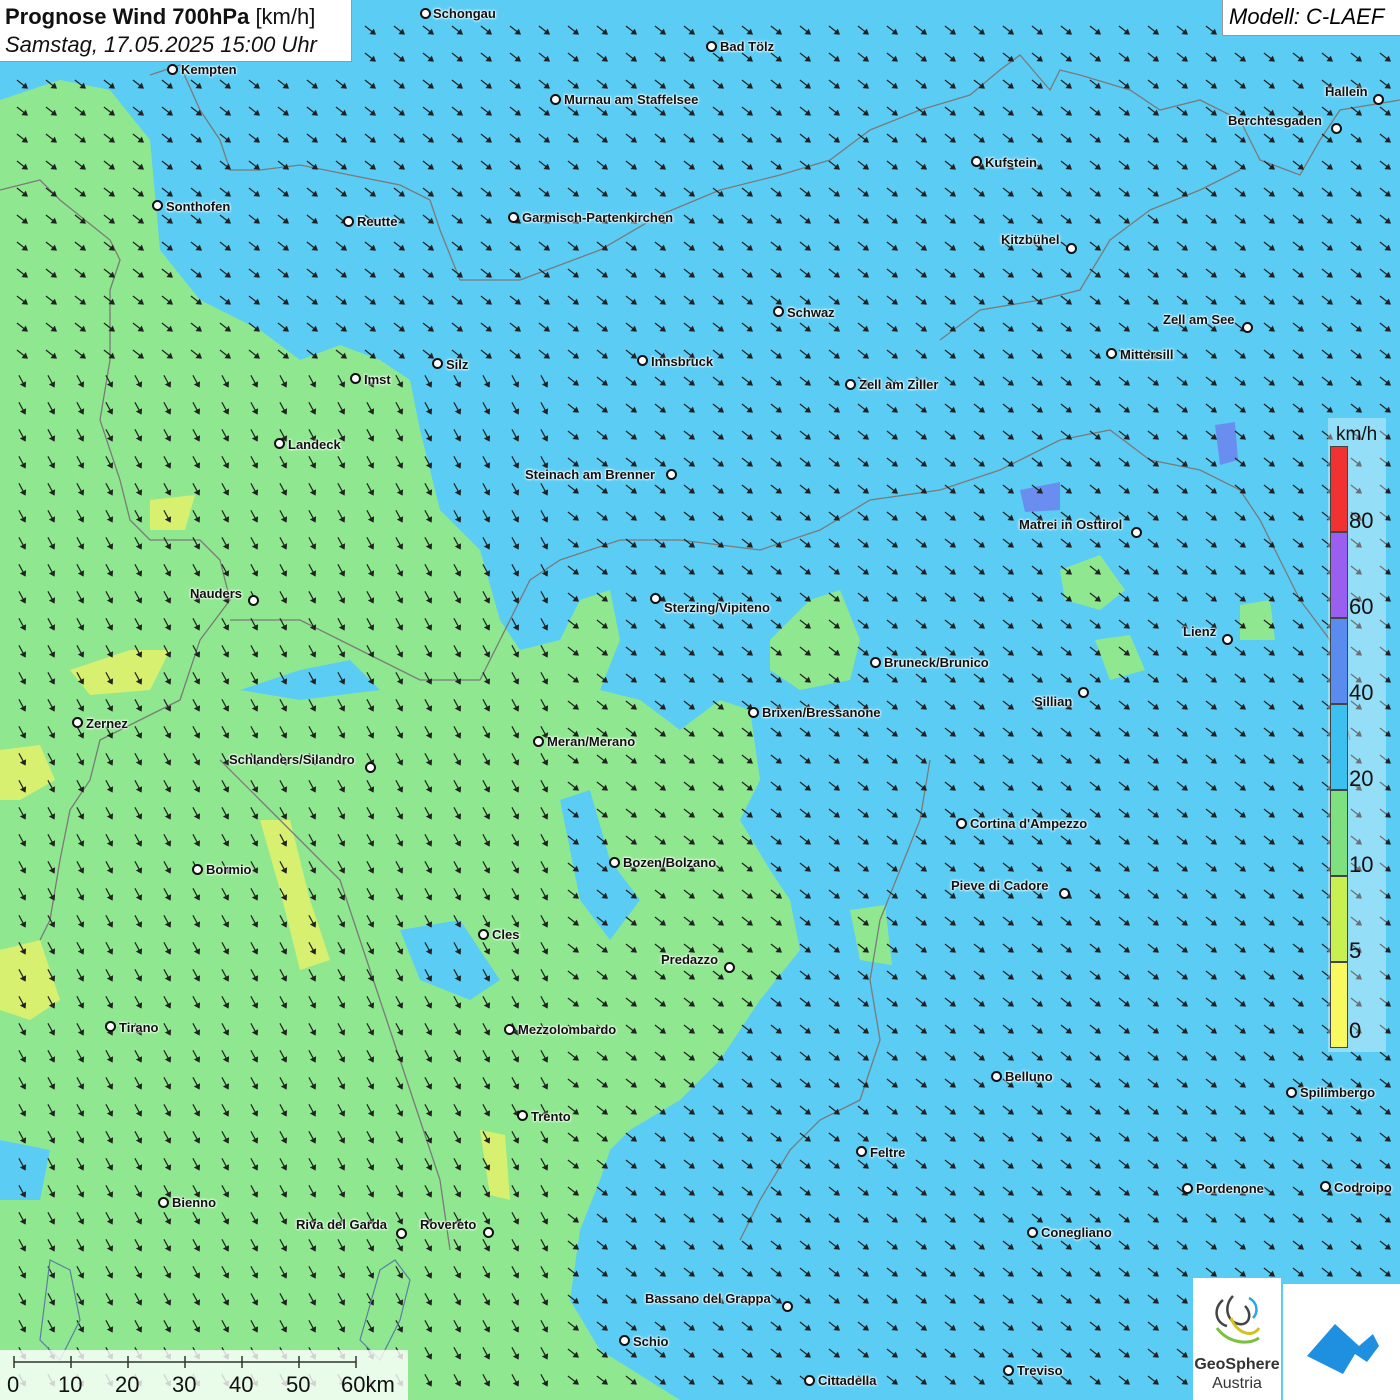 The width and height of the screenshot is (1400, 1400). What do you see at coordinates (1361, 606) in the screenshot?
I see `legend-tick-label: 60` at bounding box center [1361, 606].